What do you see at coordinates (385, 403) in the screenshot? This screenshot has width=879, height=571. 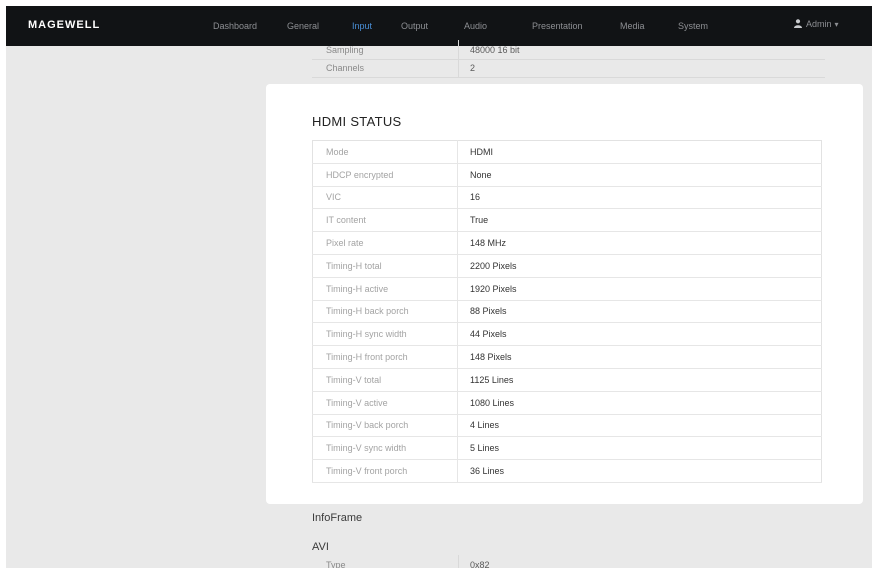 I see `row-key: Timing-V active` at bounding box center [385, 403].